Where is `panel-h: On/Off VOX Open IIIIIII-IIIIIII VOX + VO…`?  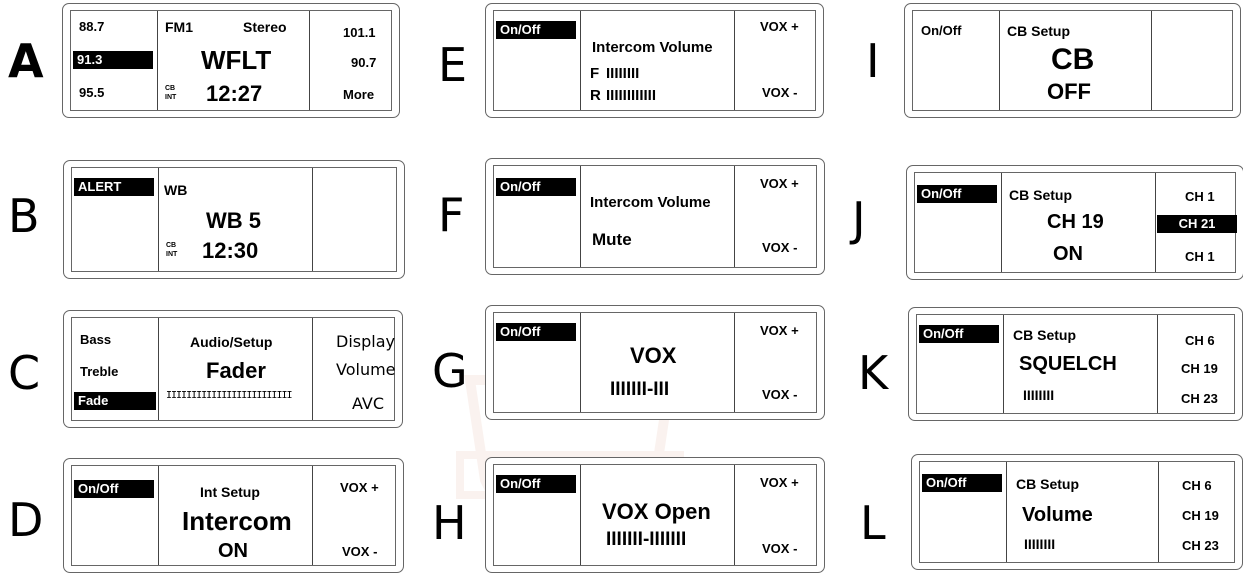 panel-h: On/Off VOX Open IIIIIII-IIIIIII VOX + VO… is located at coordinates (655, 515).